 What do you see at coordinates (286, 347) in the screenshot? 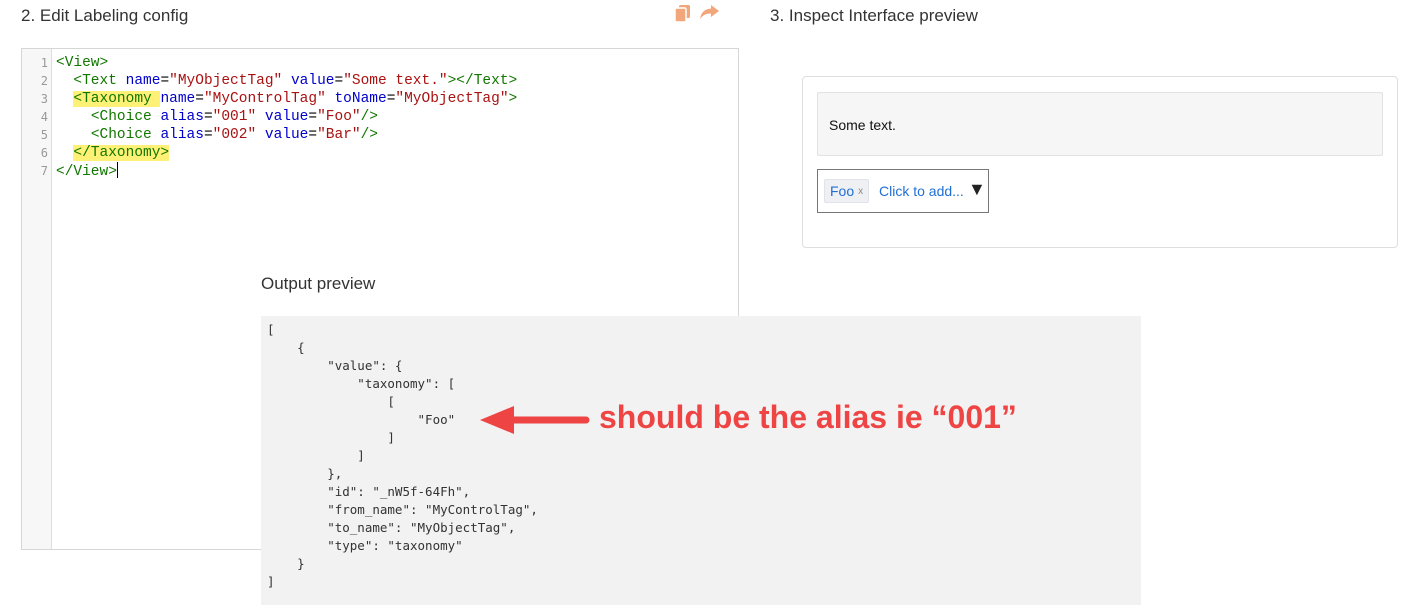
I see `json-line: {` at bounding box center [286, 347].